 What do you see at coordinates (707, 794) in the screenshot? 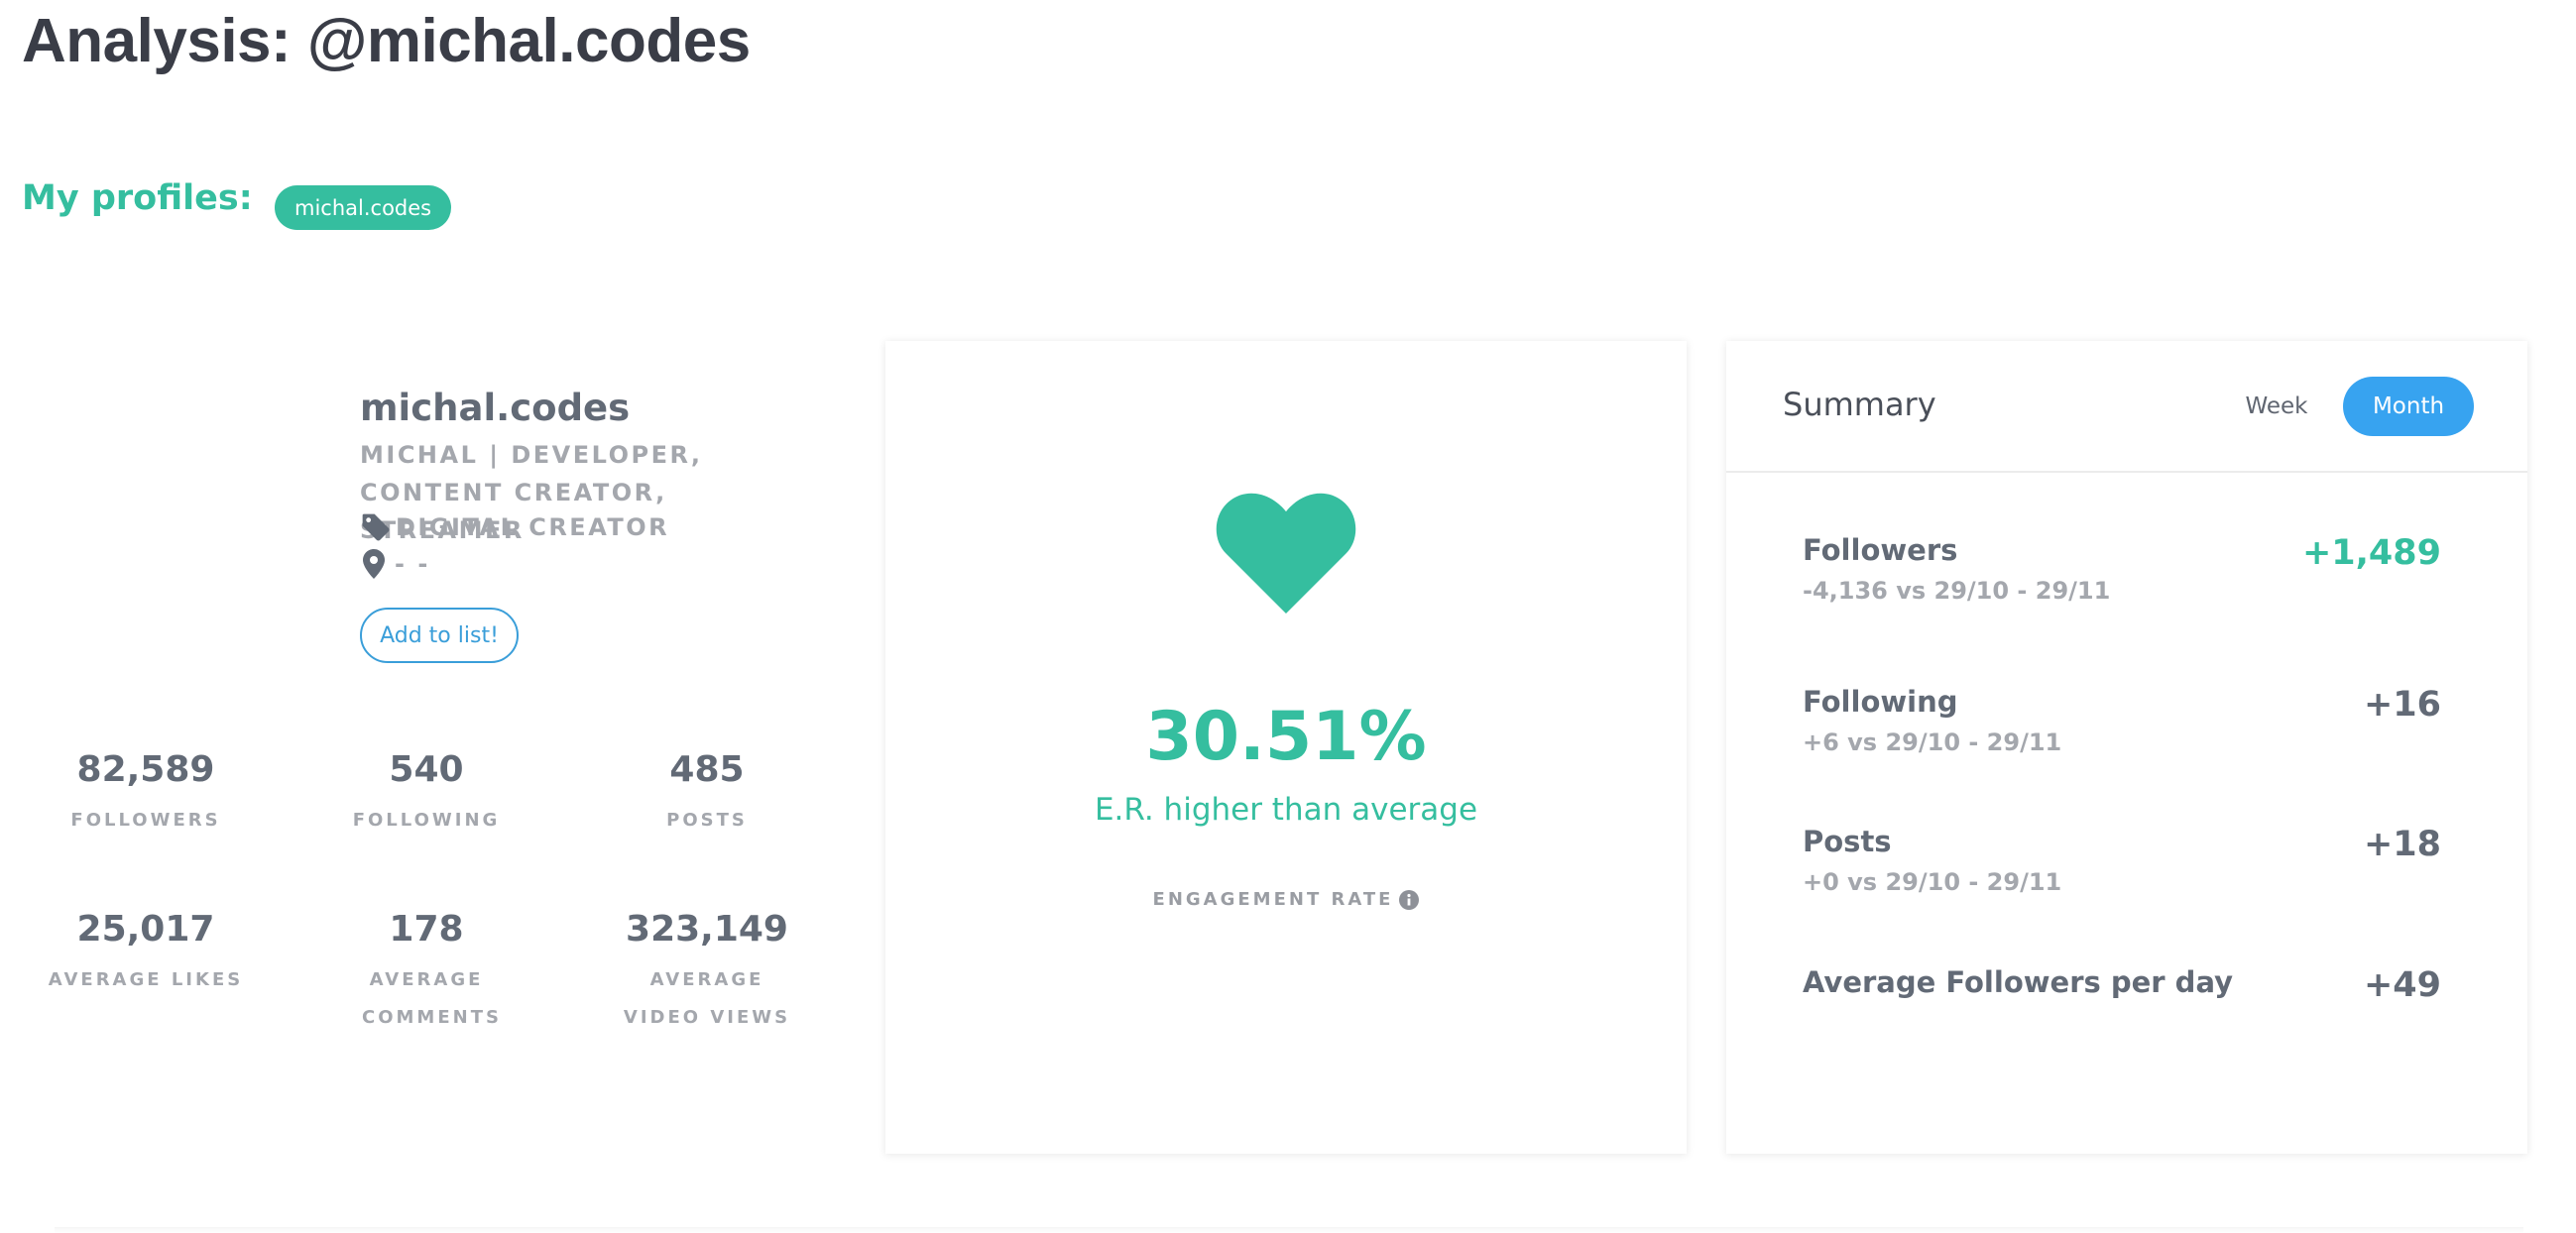
I see `stat-posts: 485 POSTS` at bounding box center [707, 794].